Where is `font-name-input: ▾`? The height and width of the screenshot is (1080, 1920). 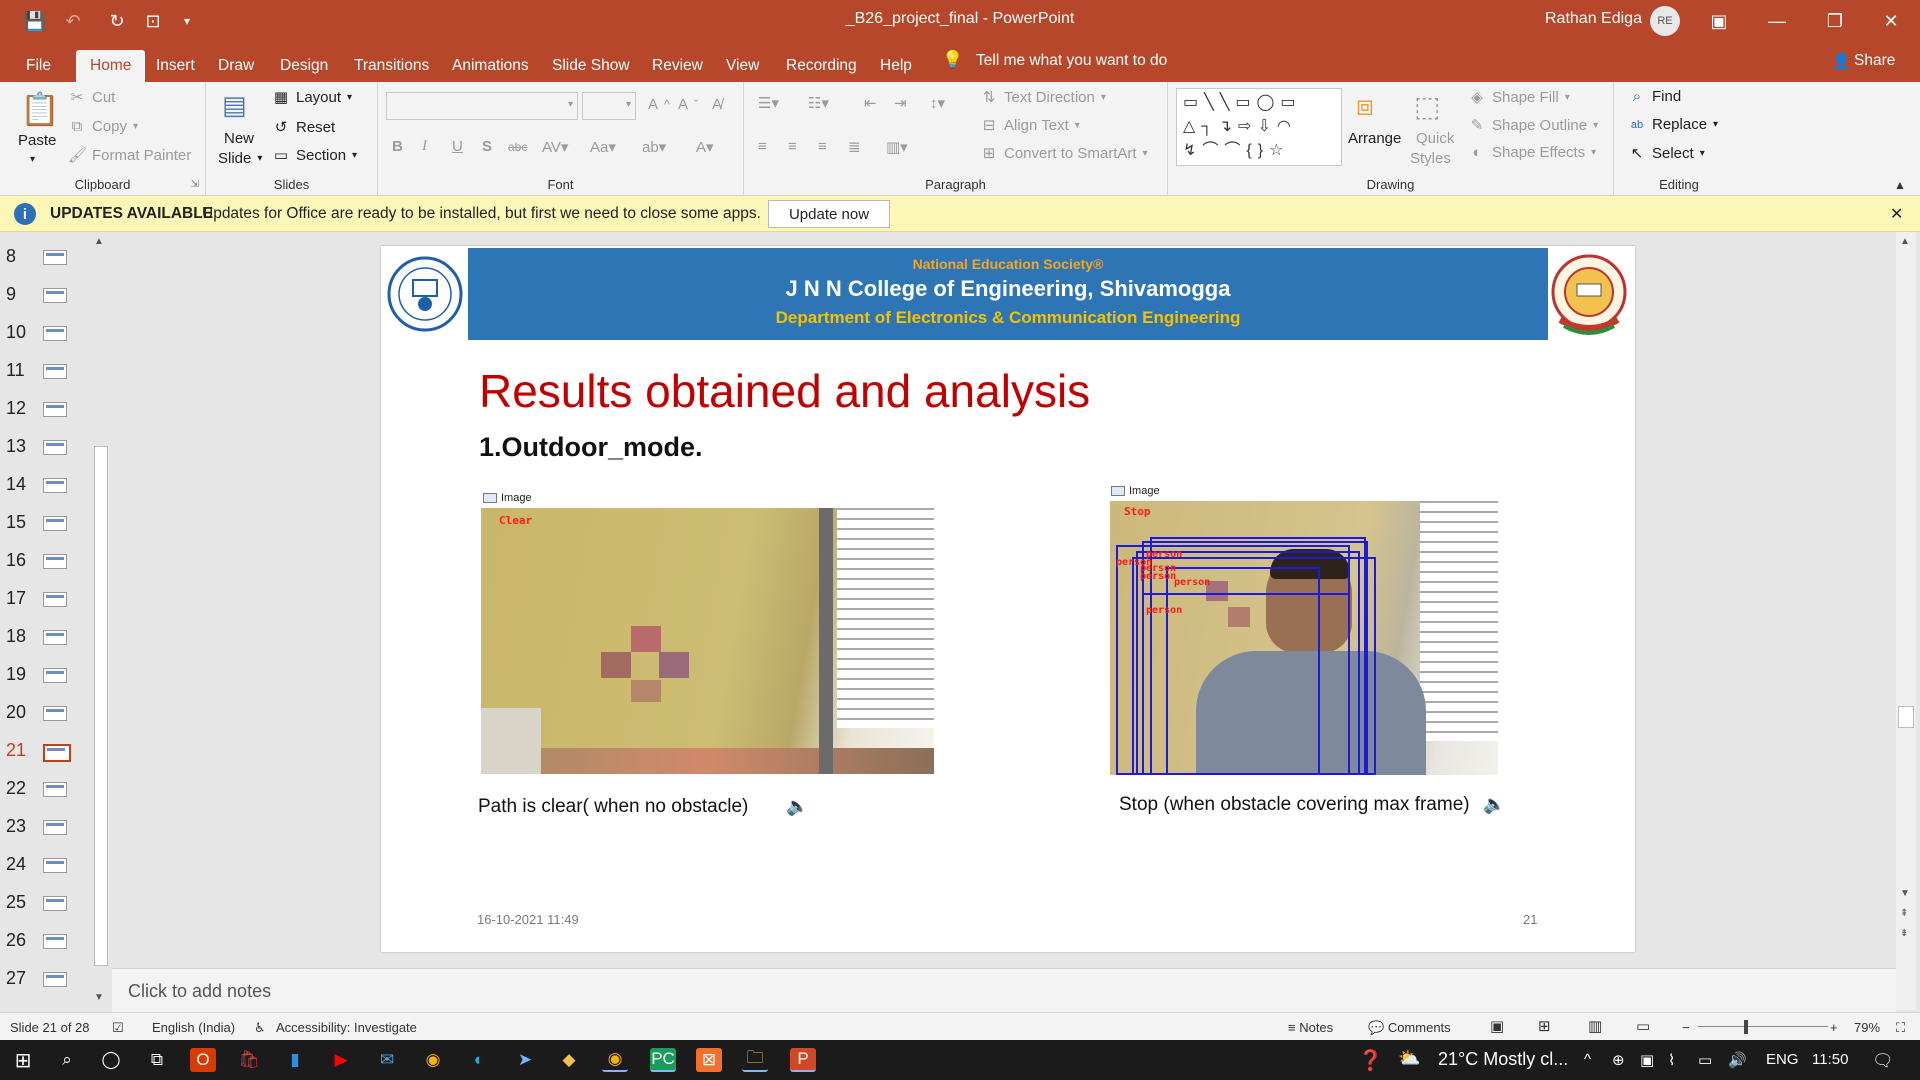
font-name-input: ▾ is located at coordinates (482, 106).